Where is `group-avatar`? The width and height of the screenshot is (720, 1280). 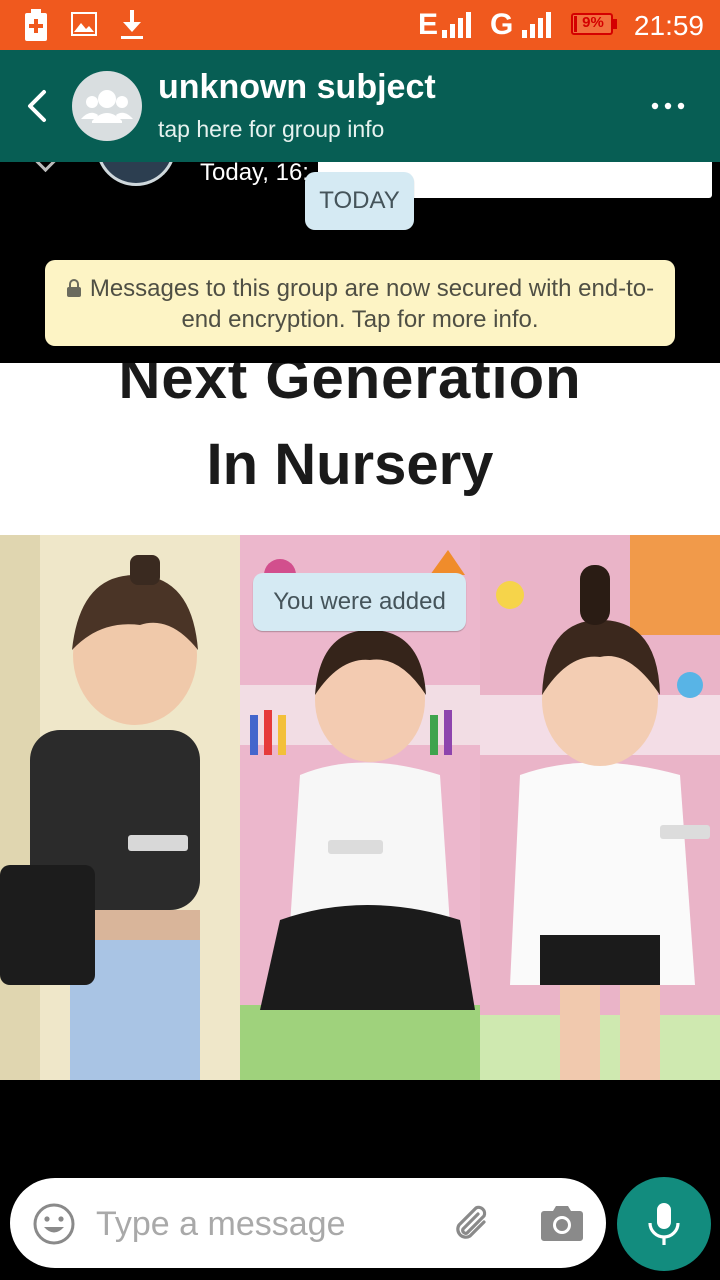 group-avatar is located at coordinates (107, 106).